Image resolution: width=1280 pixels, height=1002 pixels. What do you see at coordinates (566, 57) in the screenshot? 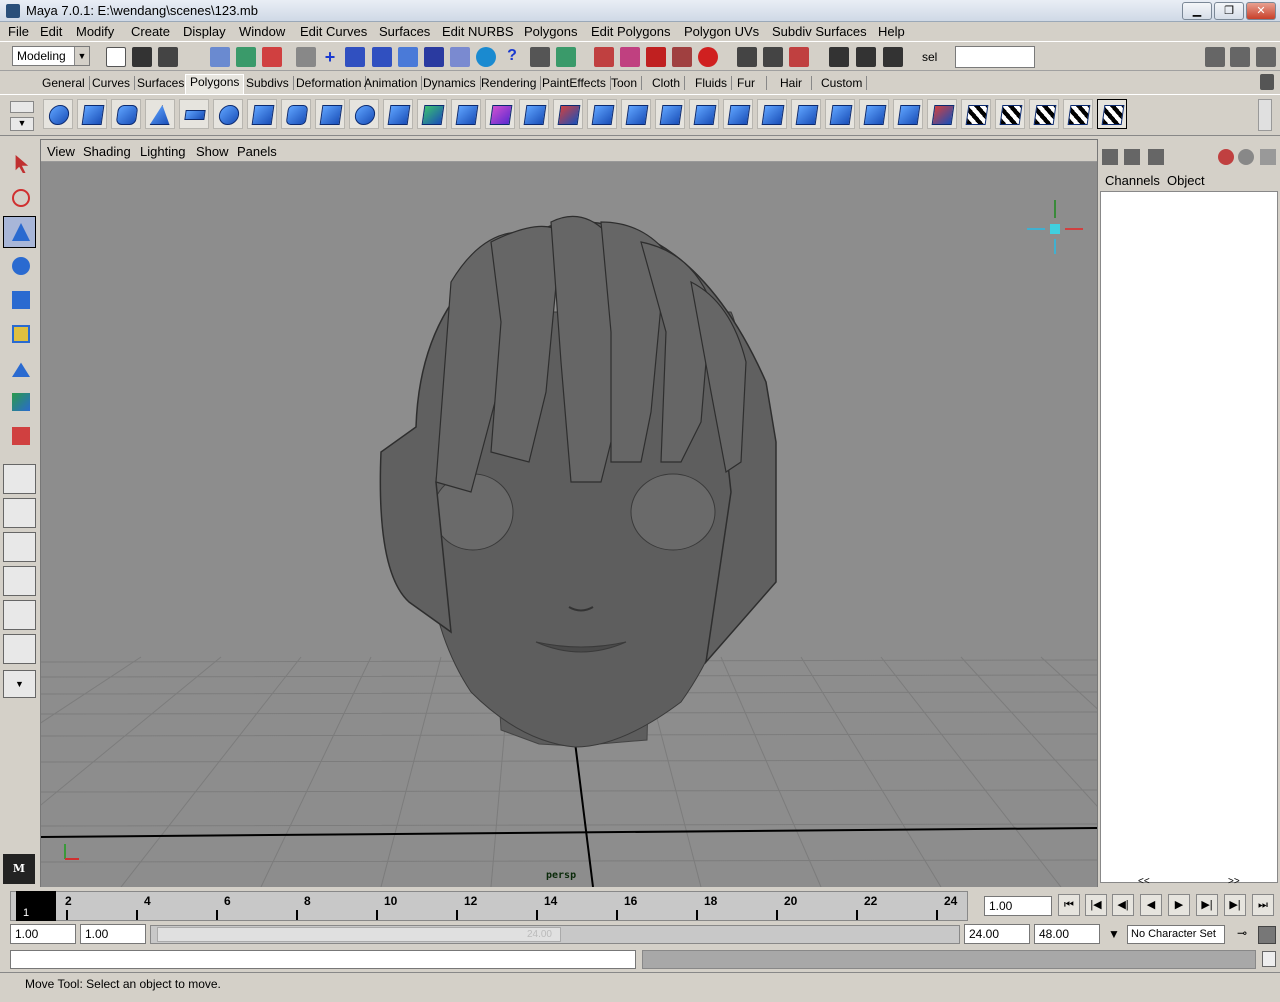
I see `select-highlight-icon` at bounding box center [566, 57].